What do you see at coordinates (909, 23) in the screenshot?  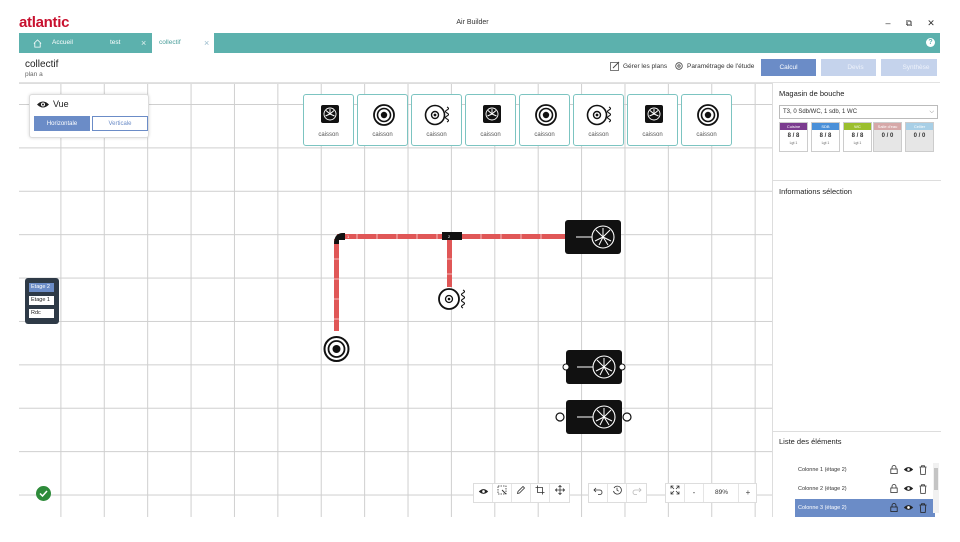 I see `restore-button: ⧉` at bounding box center [909, 23].